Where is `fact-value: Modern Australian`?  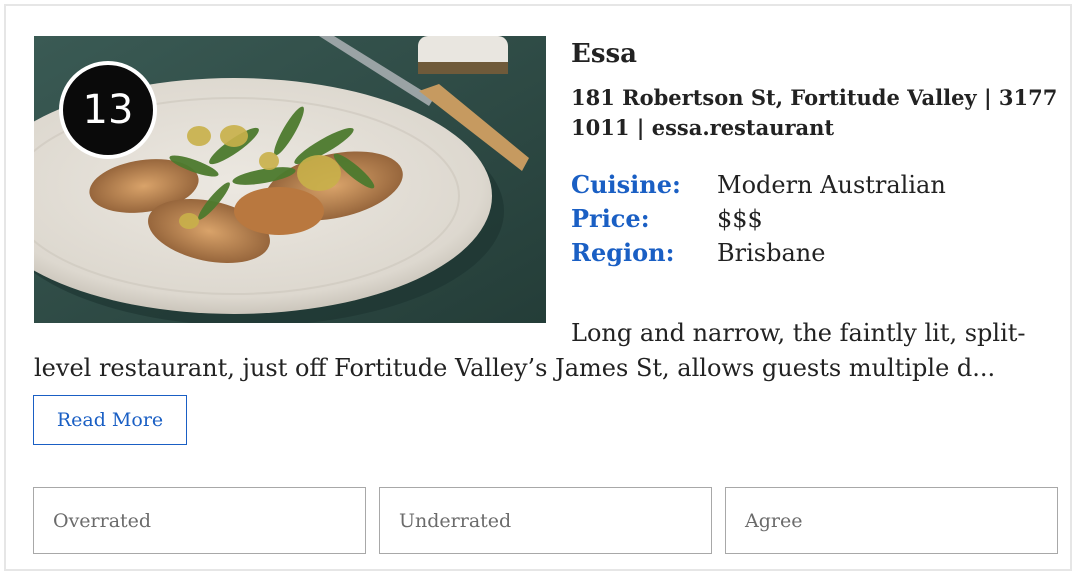
fact-value: Modern Australian is located at coordinates (831, 185).